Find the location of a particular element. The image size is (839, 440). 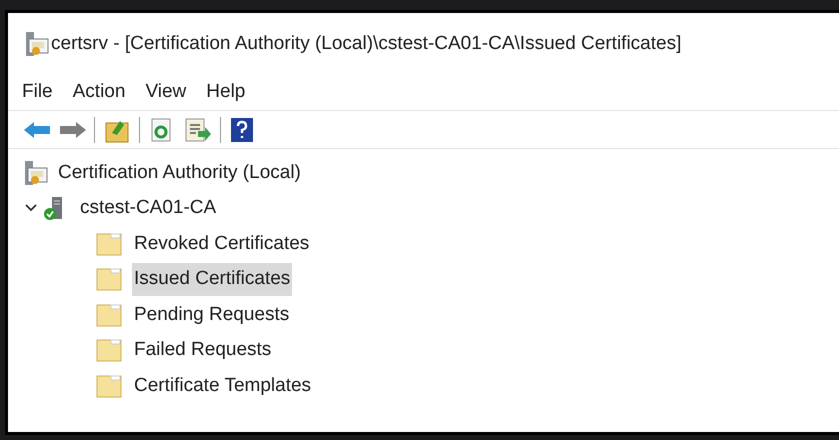

tree-item: Certificate Templates is located at coordinates (223, 386).